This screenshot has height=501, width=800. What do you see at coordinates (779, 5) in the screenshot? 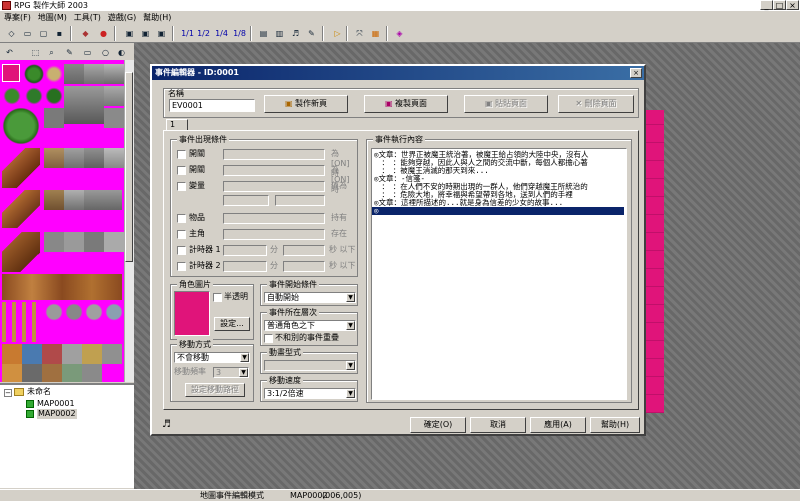
I see `maximize-button: □` at bounding box center [779, 5].